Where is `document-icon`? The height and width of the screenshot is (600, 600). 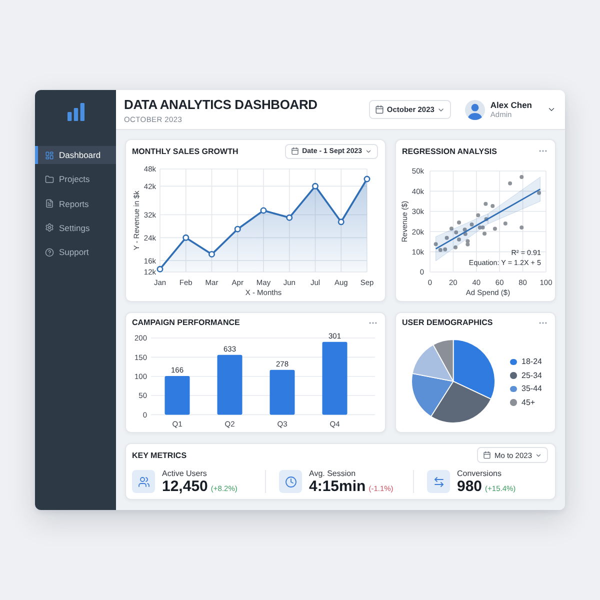 document-icon is located at coordinates (49, 203).